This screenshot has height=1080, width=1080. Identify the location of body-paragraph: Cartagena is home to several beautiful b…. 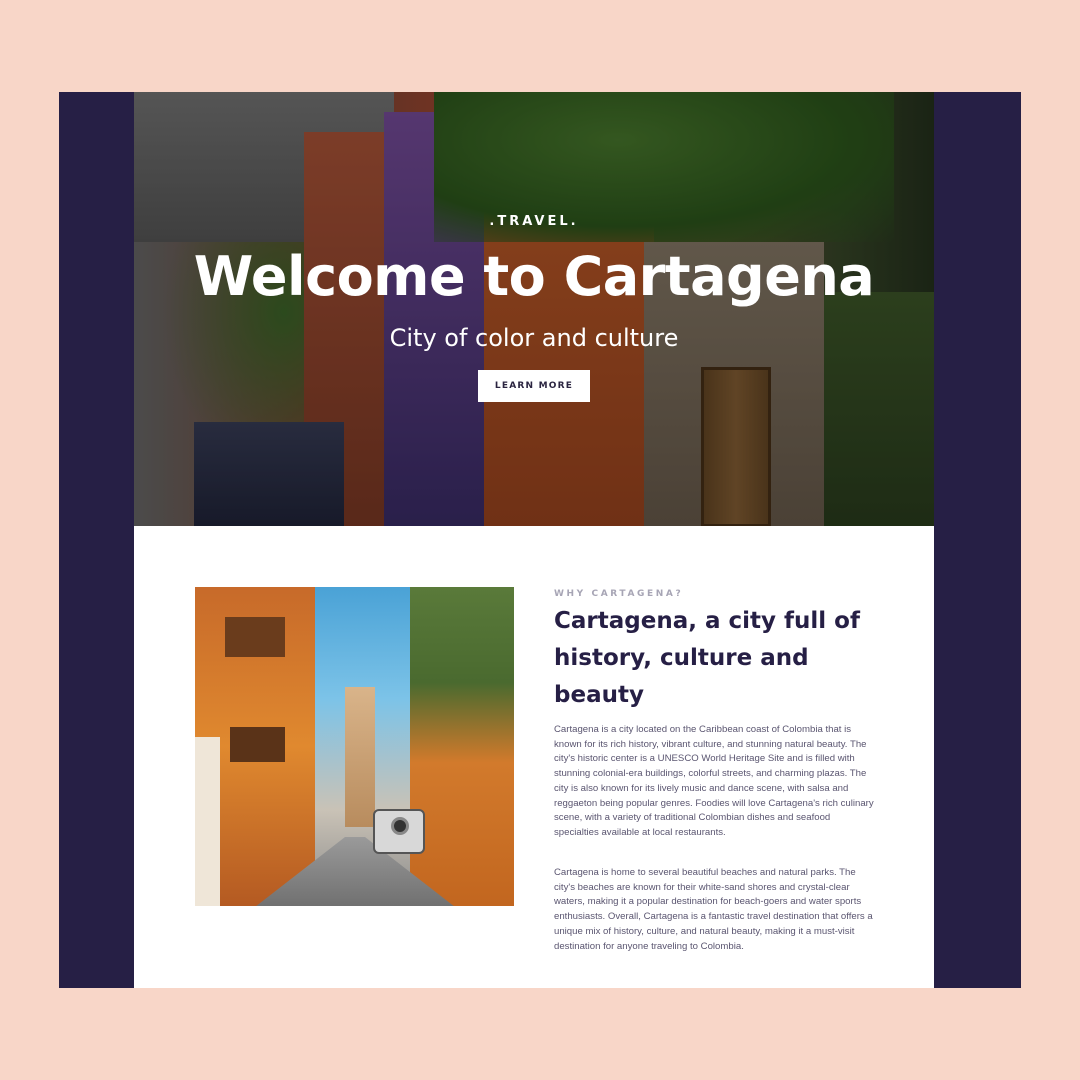
(713, 909).